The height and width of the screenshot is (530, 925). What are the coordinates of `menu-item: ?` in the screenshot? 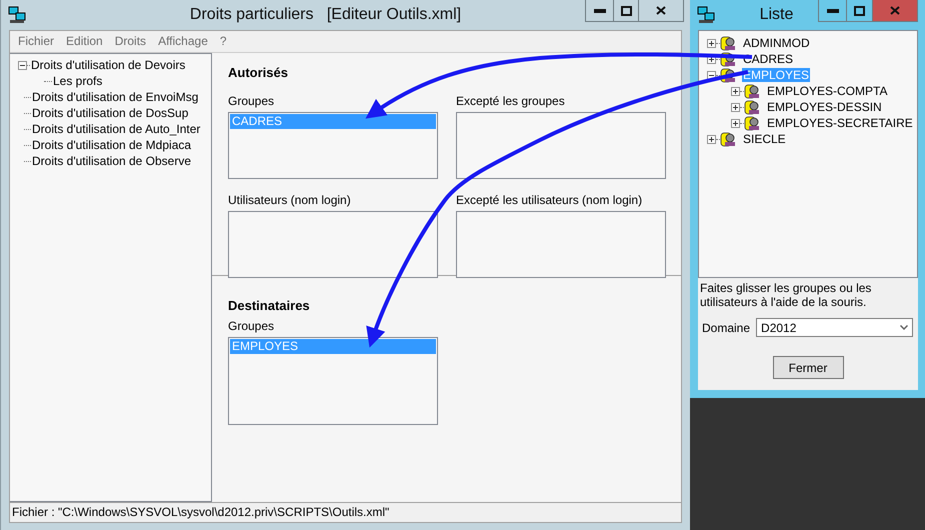 It's located at (223, 41).